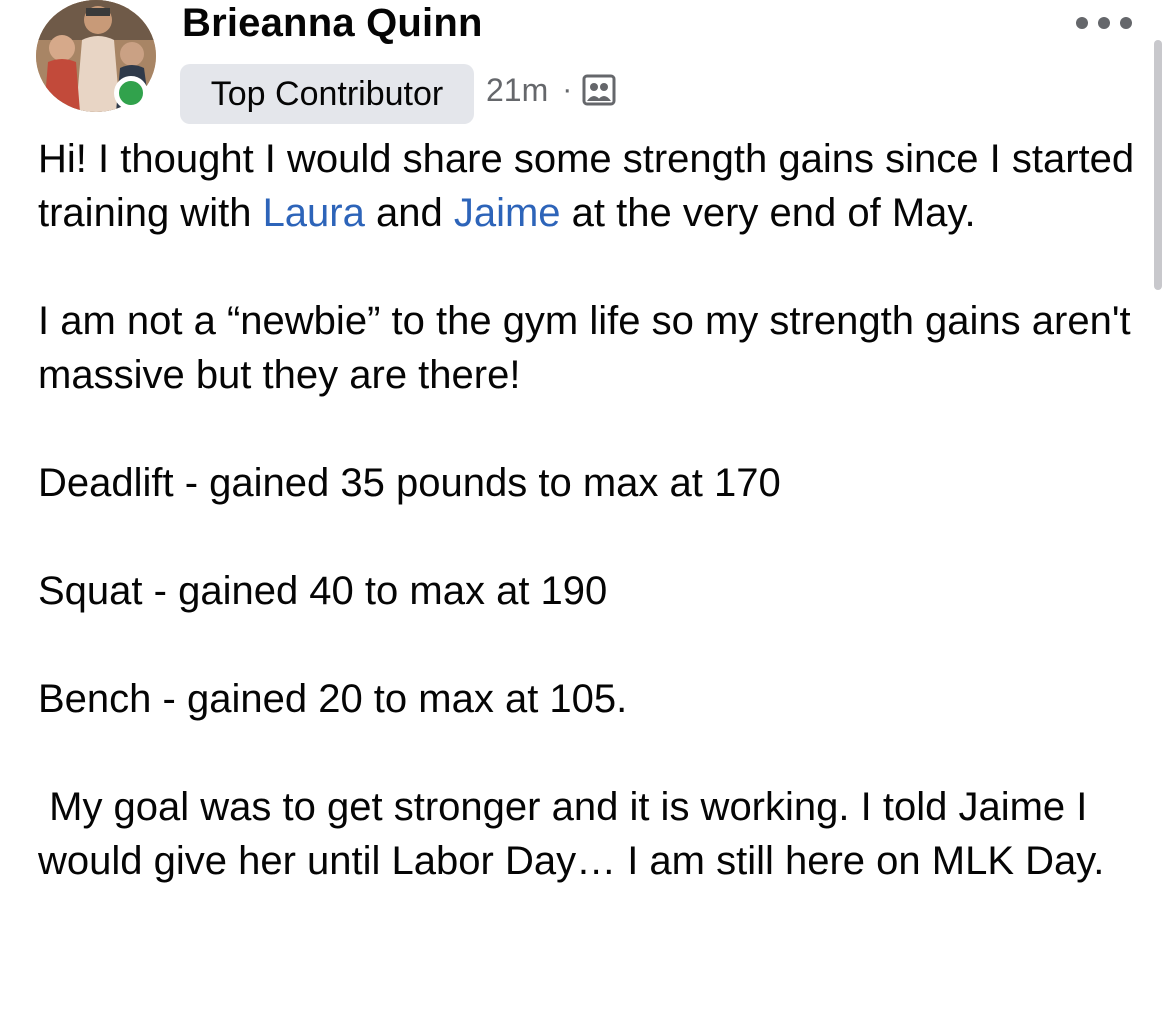  Describe the element at coordinates (517, 90) in the screenshot. I see `post-timestamp: 21m` at that location.